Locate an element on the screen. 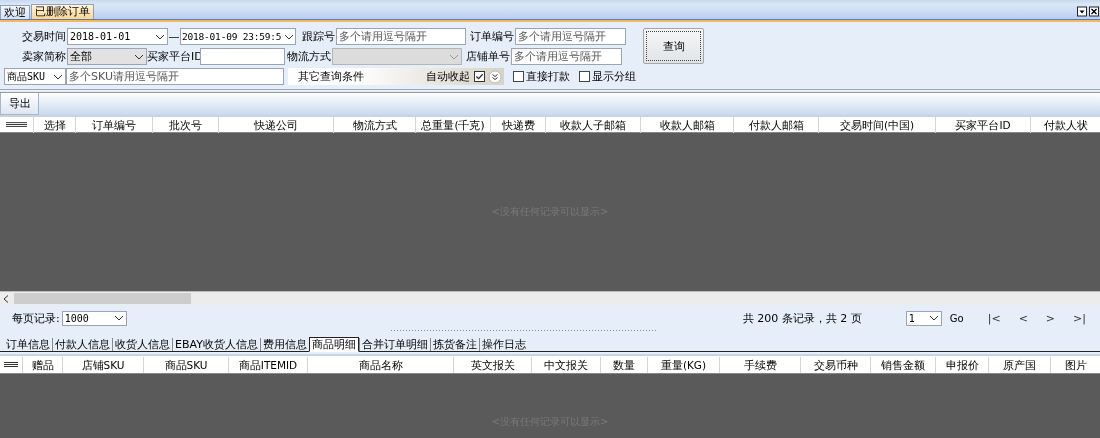 The height and width of the screenshot is (438, 1100). column-header: 原产国 is located at coordinates (1019, 364).